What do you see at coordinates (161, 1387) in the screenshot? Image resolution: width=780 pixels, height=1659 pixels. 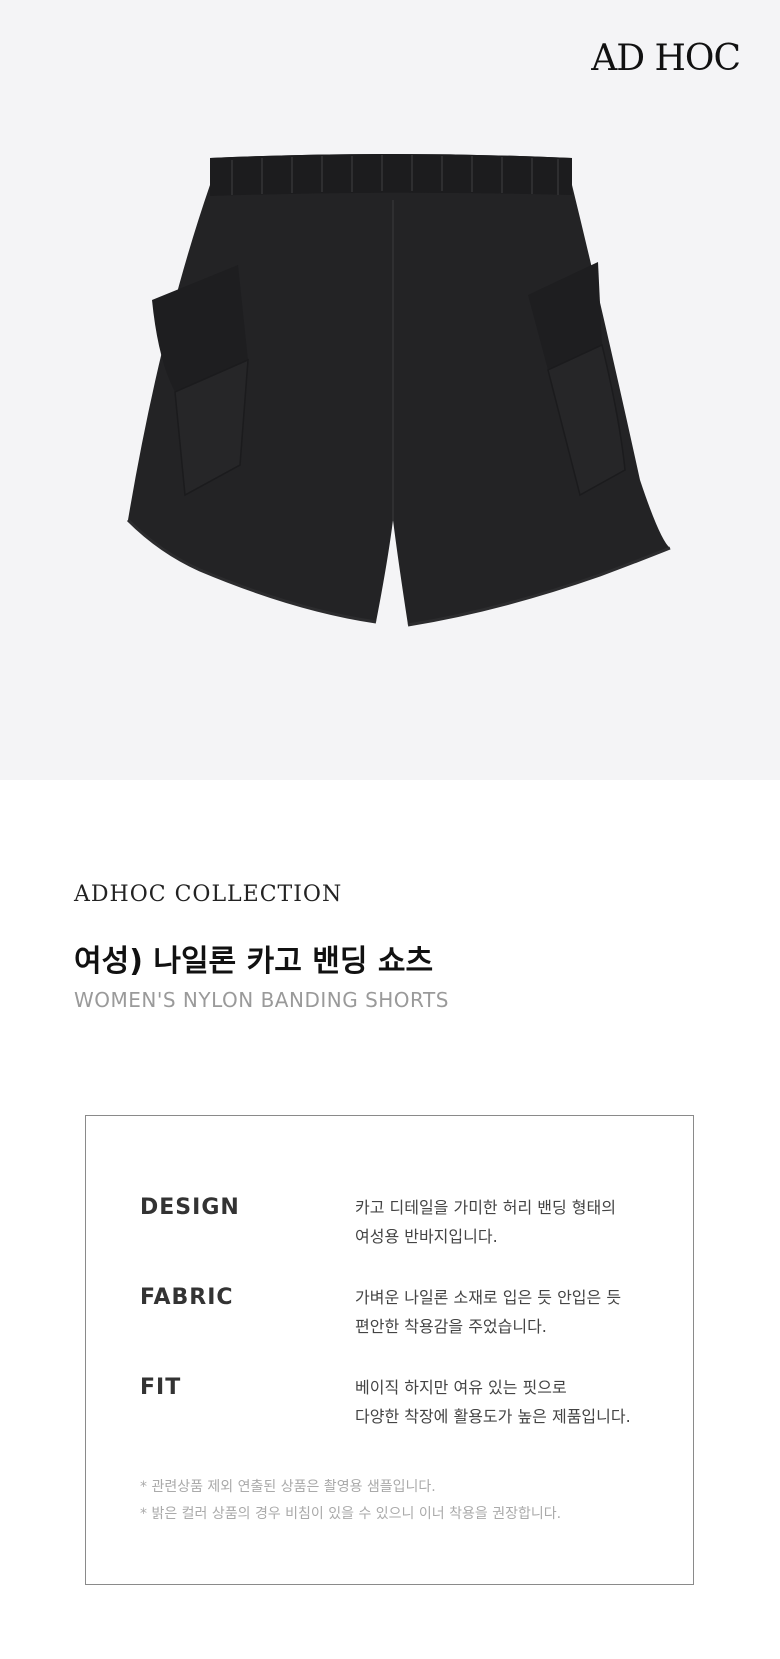 I see `detail-label: FIT` at bounding box center [161, 1387].